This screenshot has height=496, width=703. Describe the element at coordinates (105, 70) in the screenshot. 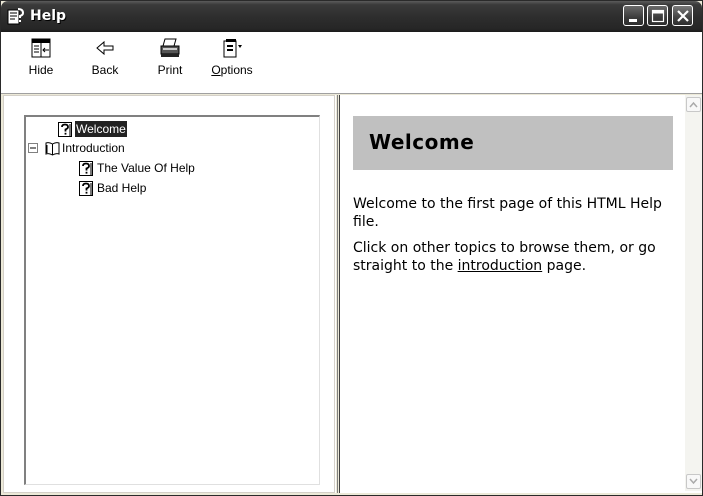

I see `back-label: Back` at that location.